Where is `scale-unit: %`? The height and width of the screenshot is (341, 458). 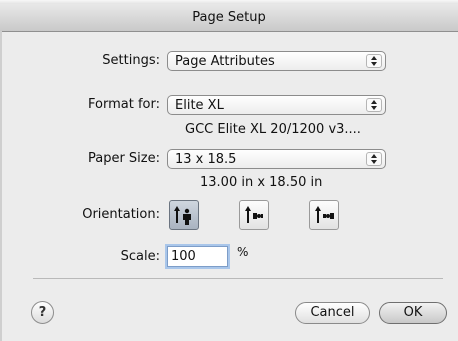
scale-unit: % is located at coordinates (243, 252).